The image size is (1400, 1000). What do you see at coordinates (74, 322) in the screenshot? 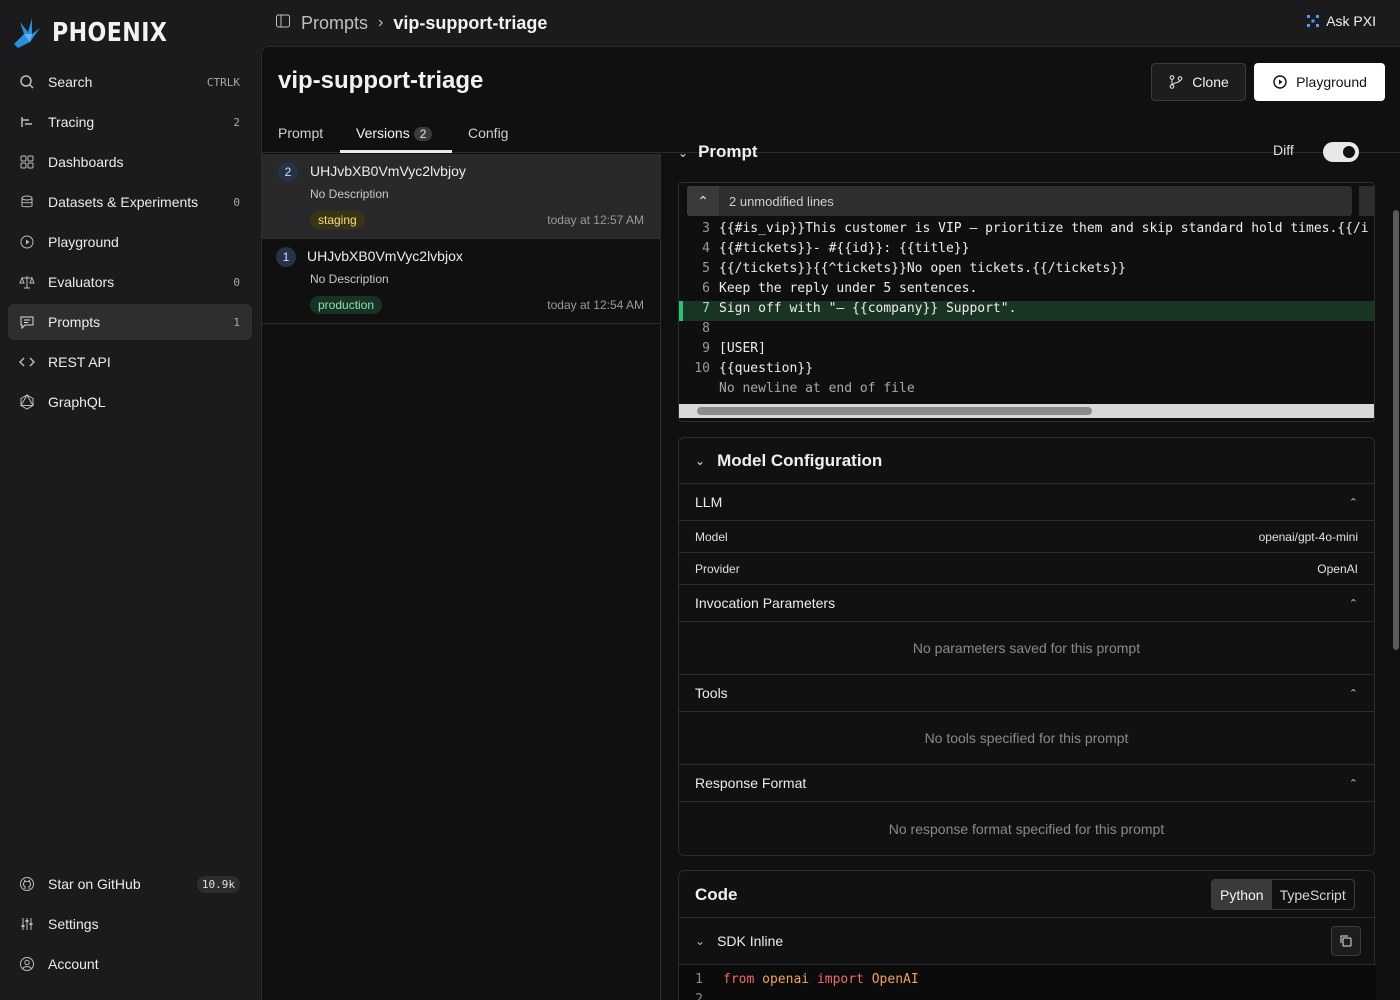
I see `sidebar-item-label: Prompts` at bounding box center [74, 322].